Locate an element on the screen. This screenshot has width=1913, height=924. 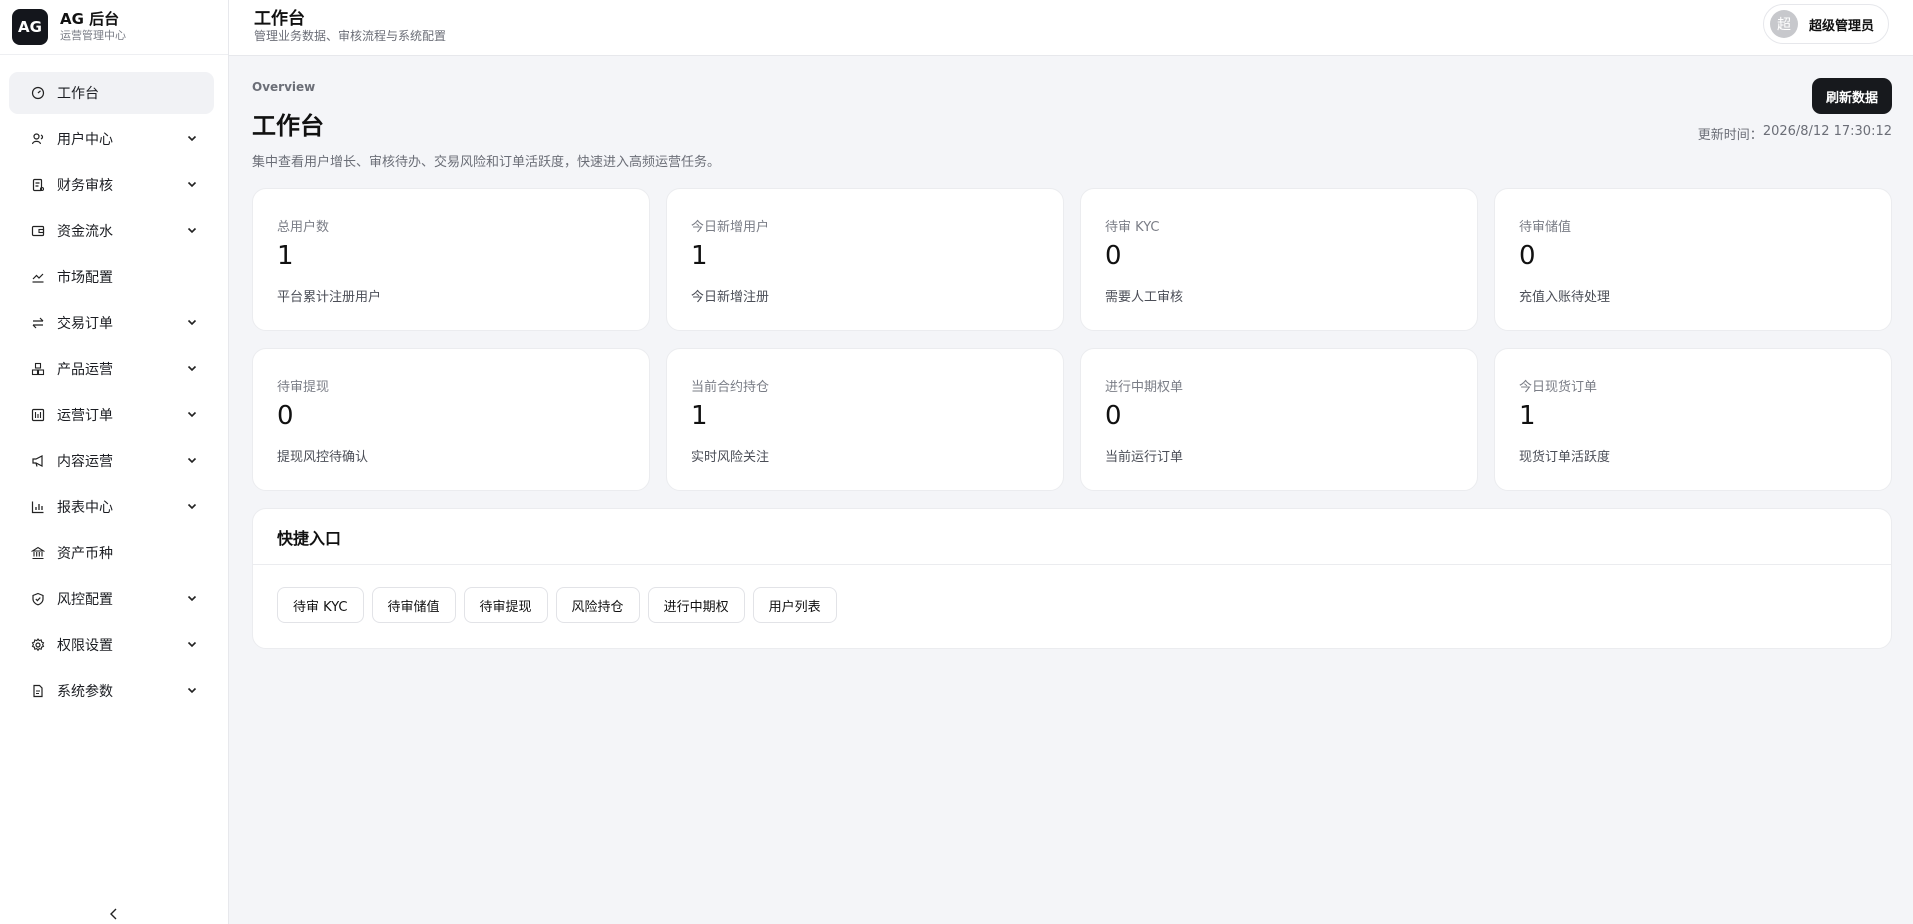
stat-note: 提现风控待确认 is located at coordinates (323, 457).